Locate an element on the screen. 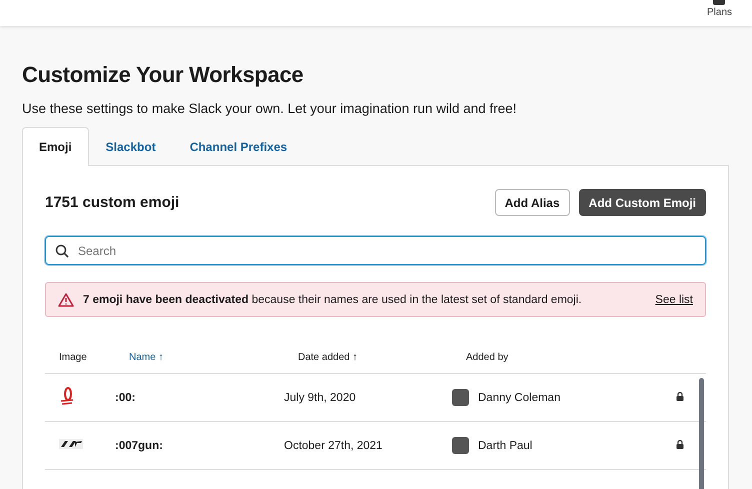 This screenshot has height=489, width=752. column-header: Image is located at coordinates (94, 357).